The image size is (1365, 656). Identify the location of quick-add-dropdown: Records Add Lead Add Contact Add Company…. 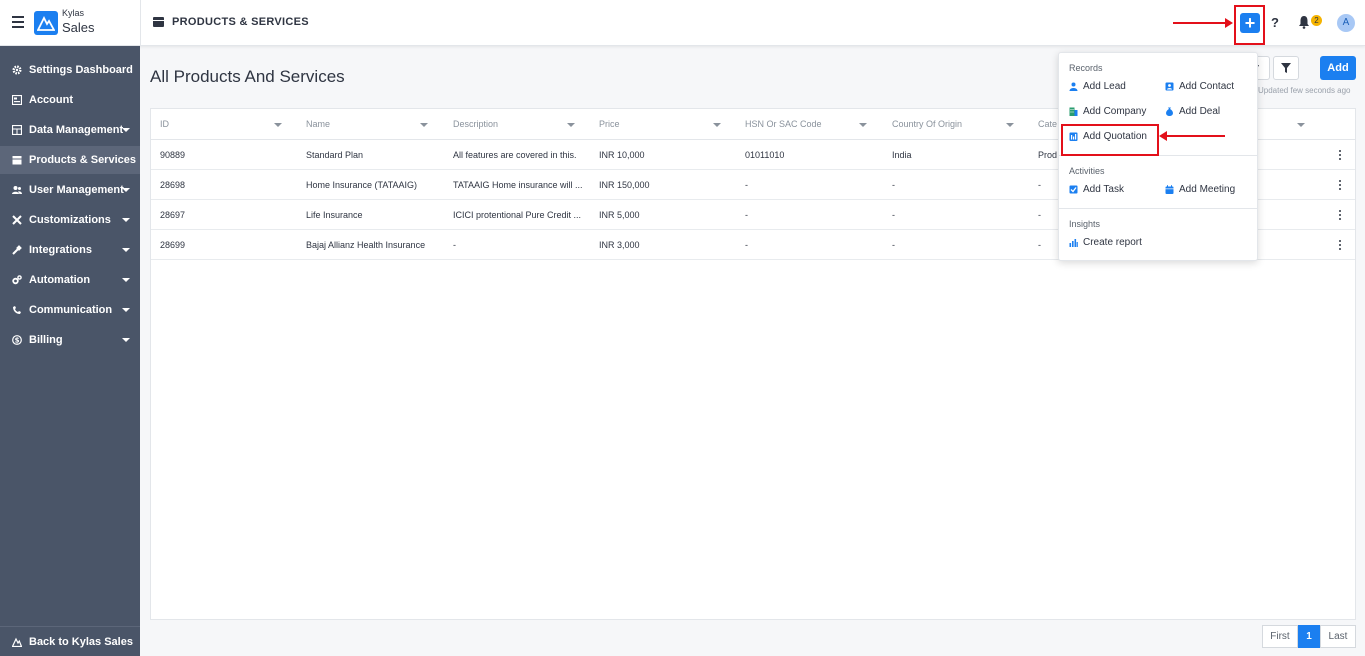
(1158, 156).